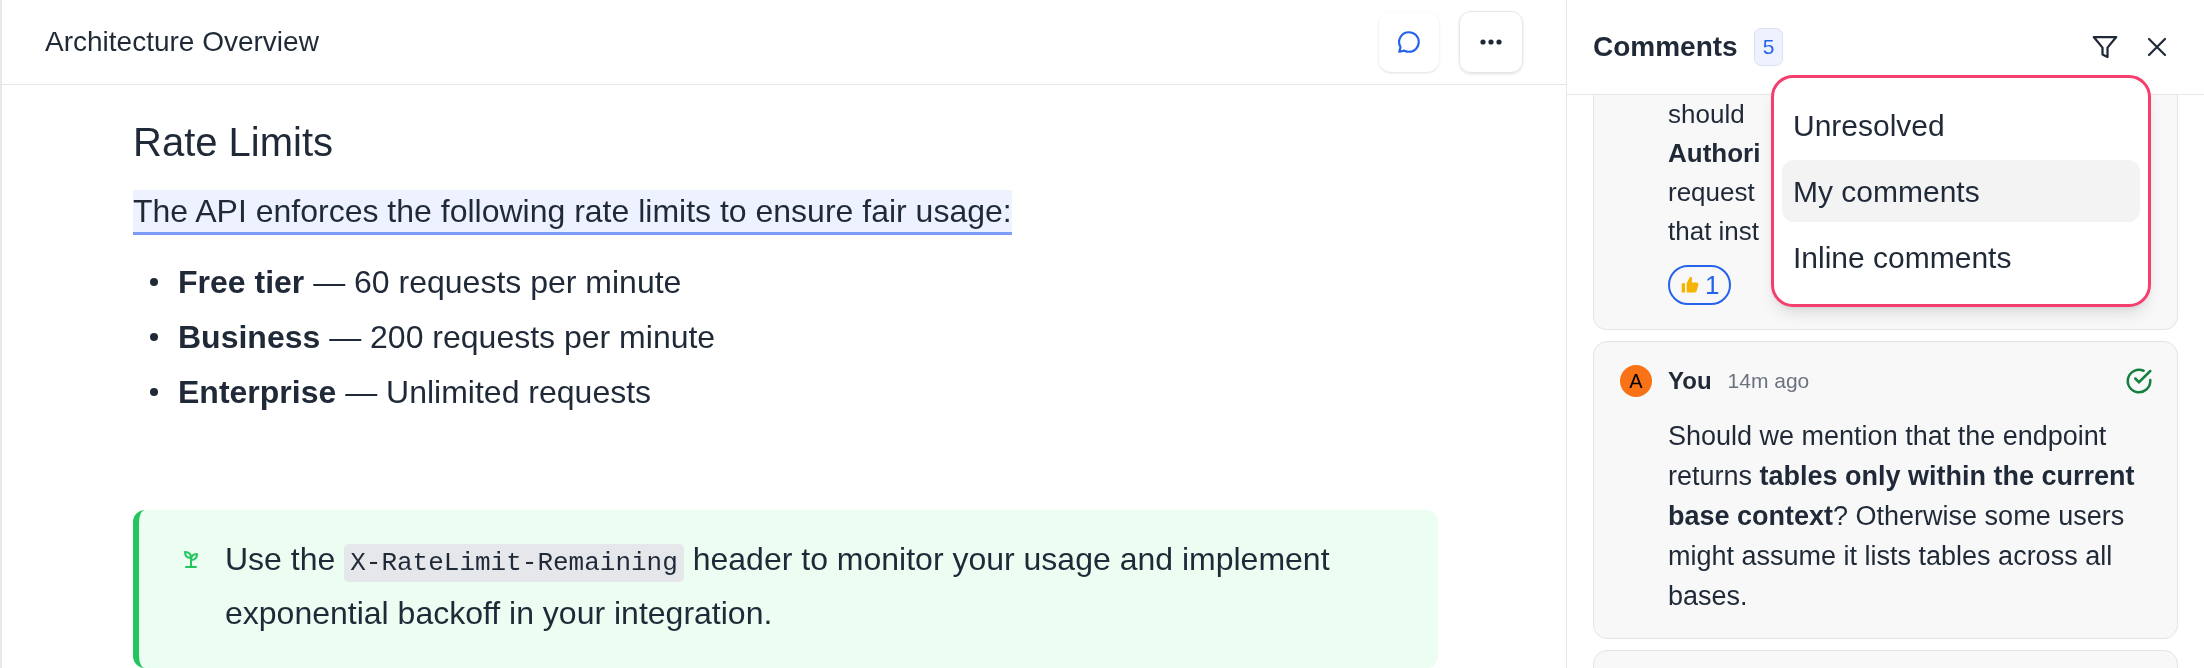  I want to click on section-heading: Rate Limits, so click(234, 142).